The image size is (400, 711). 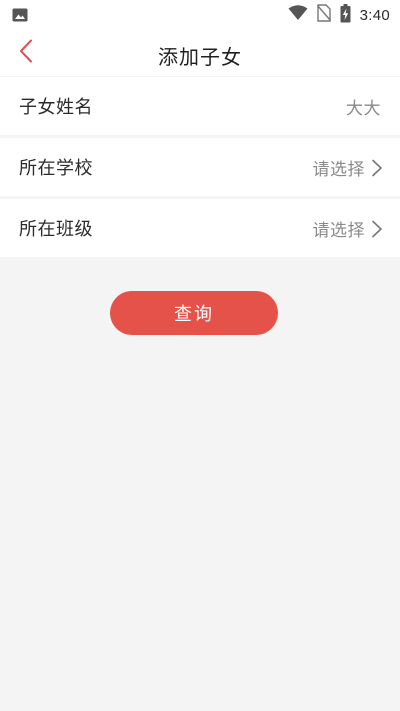 What do you see at coordinates (56, 168) in the screenshot?
I see `school-label: 所在学校` at bounding box center [56, 168].